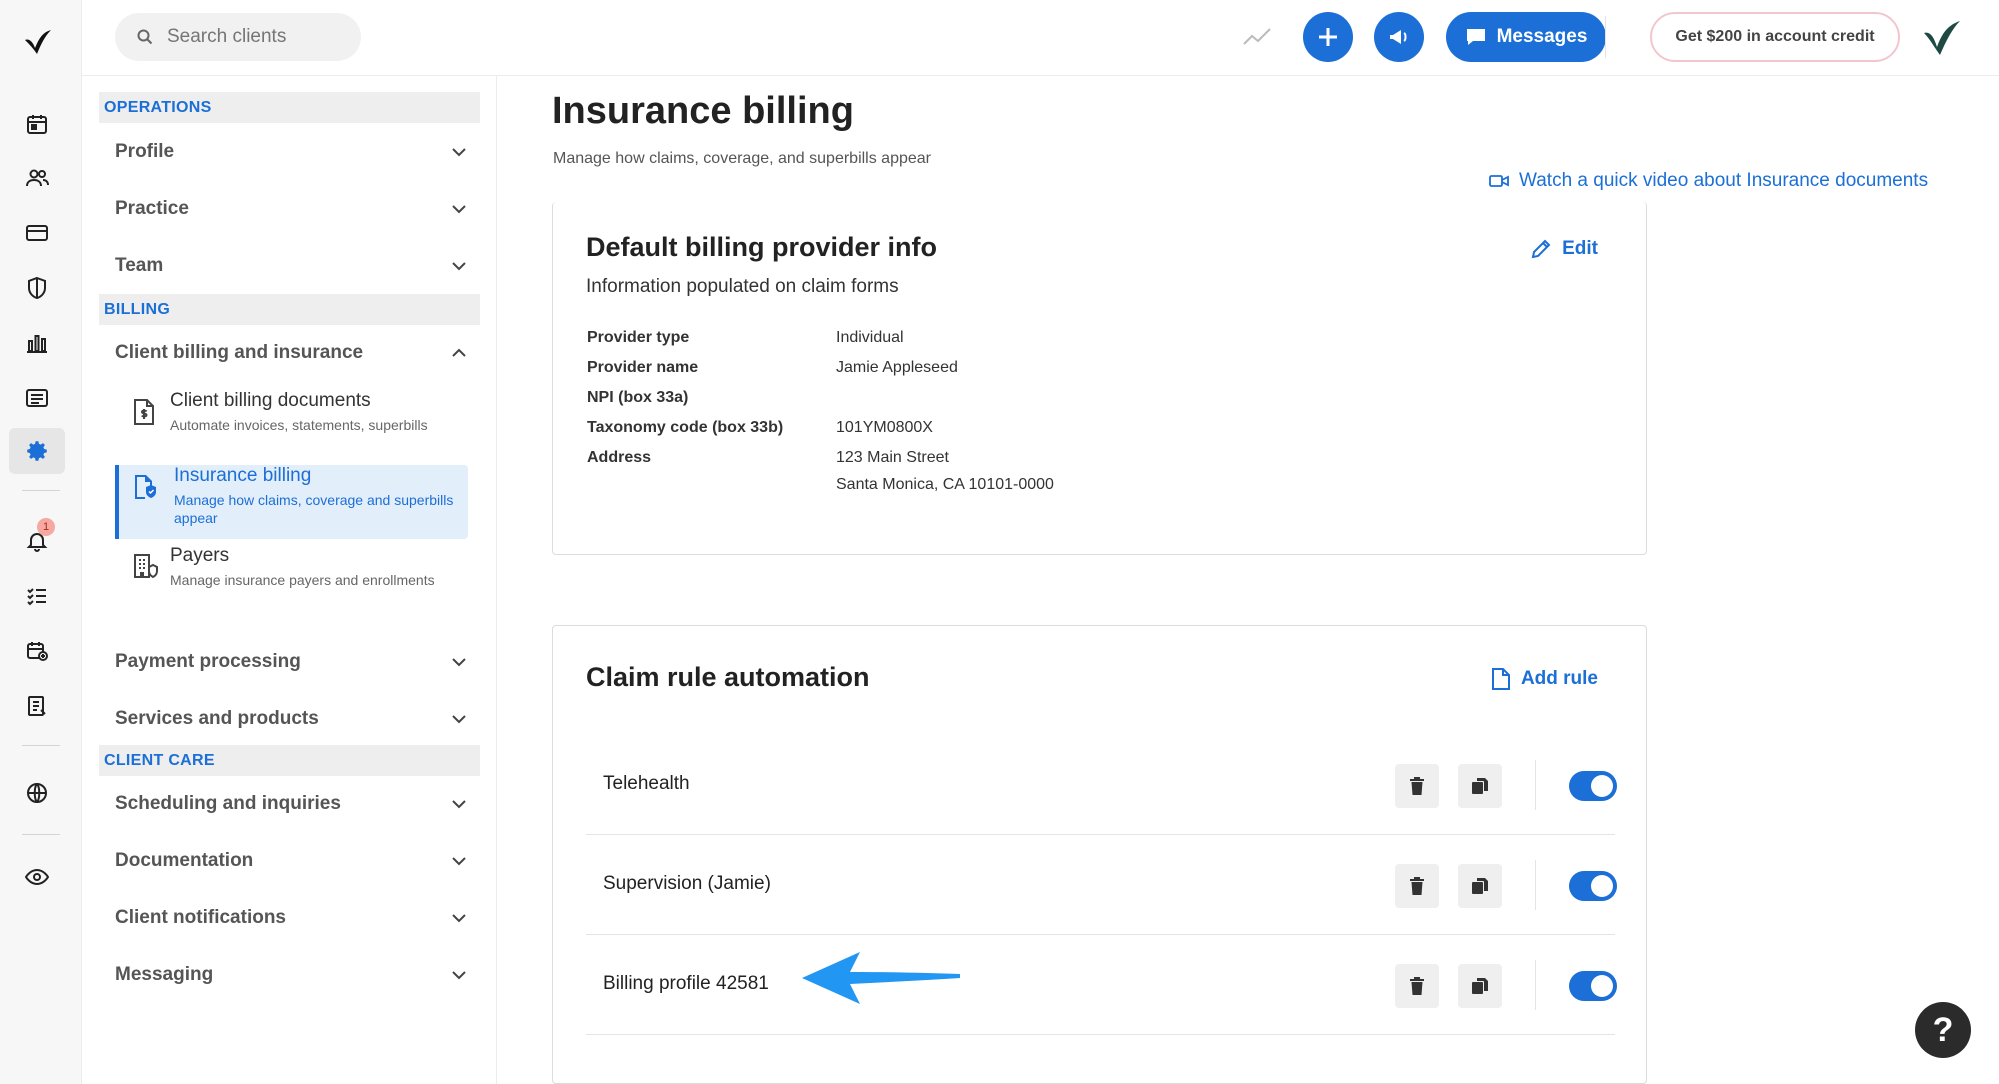 The width and height of the screenshot is (1999, 1084). Describe the element at coordinates (139, 265) in the screenshot. I see `sidebar-item-label: Team` at that location.